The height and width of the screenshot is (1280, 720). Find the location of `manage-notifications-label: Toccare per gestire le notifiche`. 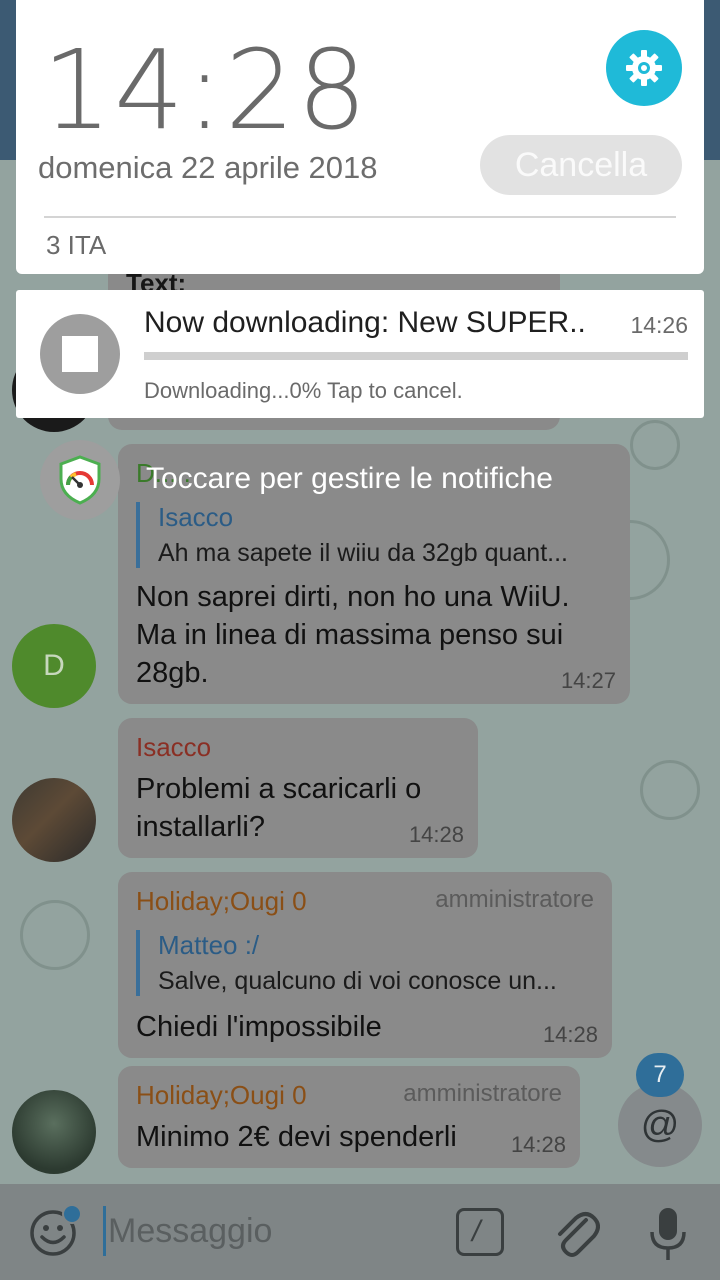

manage-notifications-label: Toccare per gestire le notifiche is located at coordinates (349, 478).